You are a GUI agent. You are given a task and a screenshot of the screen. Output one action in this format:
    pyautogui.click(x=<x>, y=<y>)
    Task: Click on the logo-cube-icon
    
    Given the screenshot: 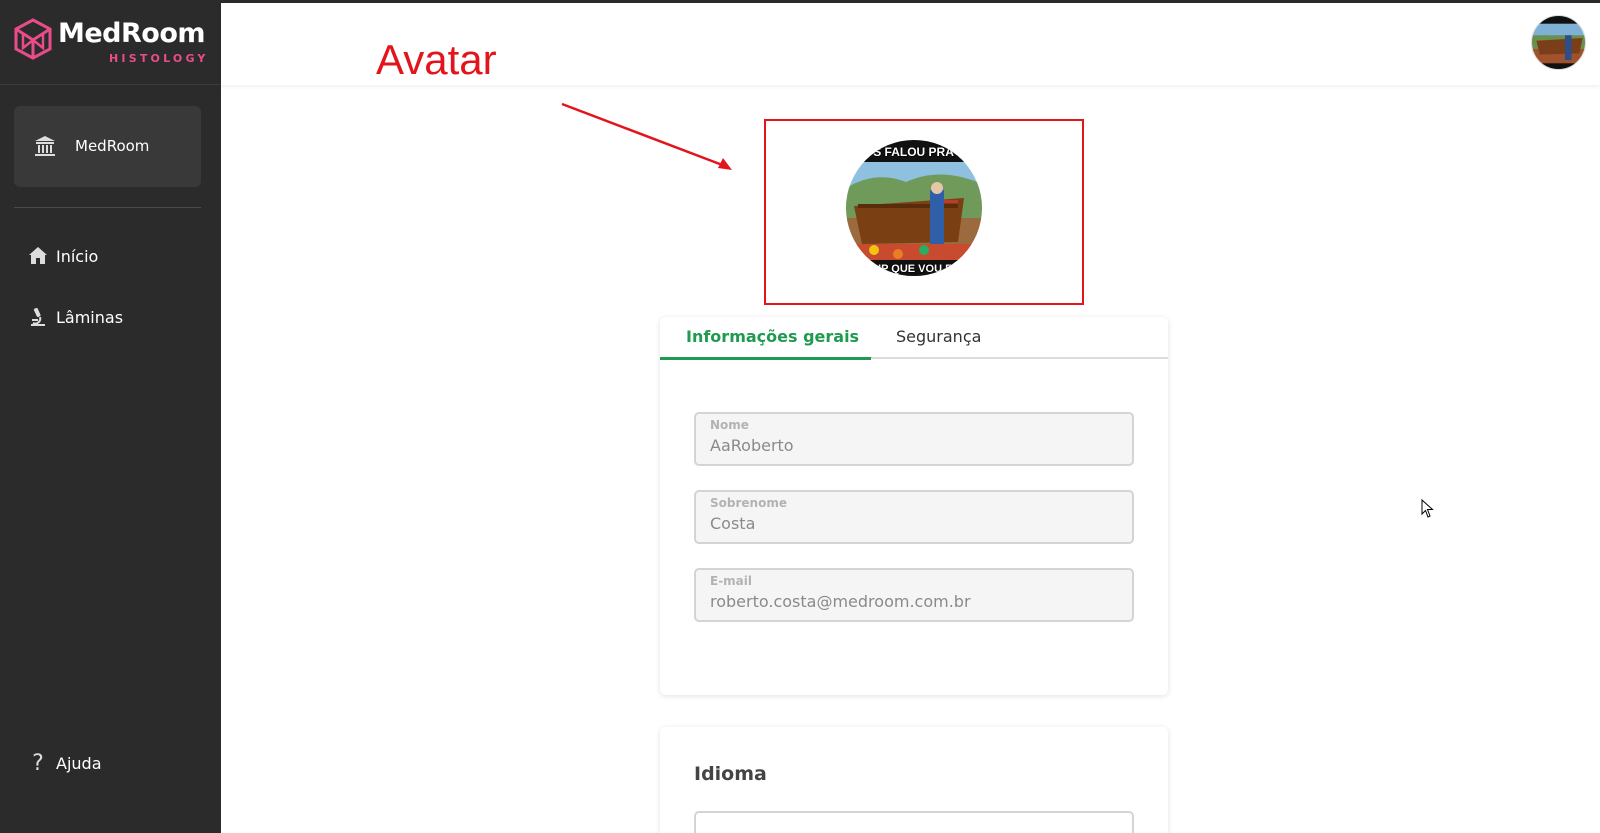 What is the action you would take?
    pyautogui.click(x=33, y=39)
    